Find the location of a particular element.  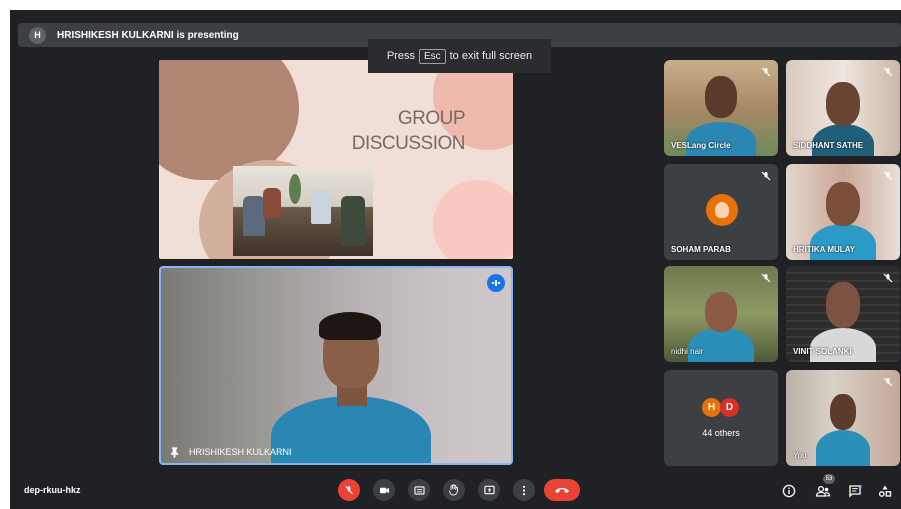

participant-name: SOHAM PARAB is located at coordinates (701, 249).